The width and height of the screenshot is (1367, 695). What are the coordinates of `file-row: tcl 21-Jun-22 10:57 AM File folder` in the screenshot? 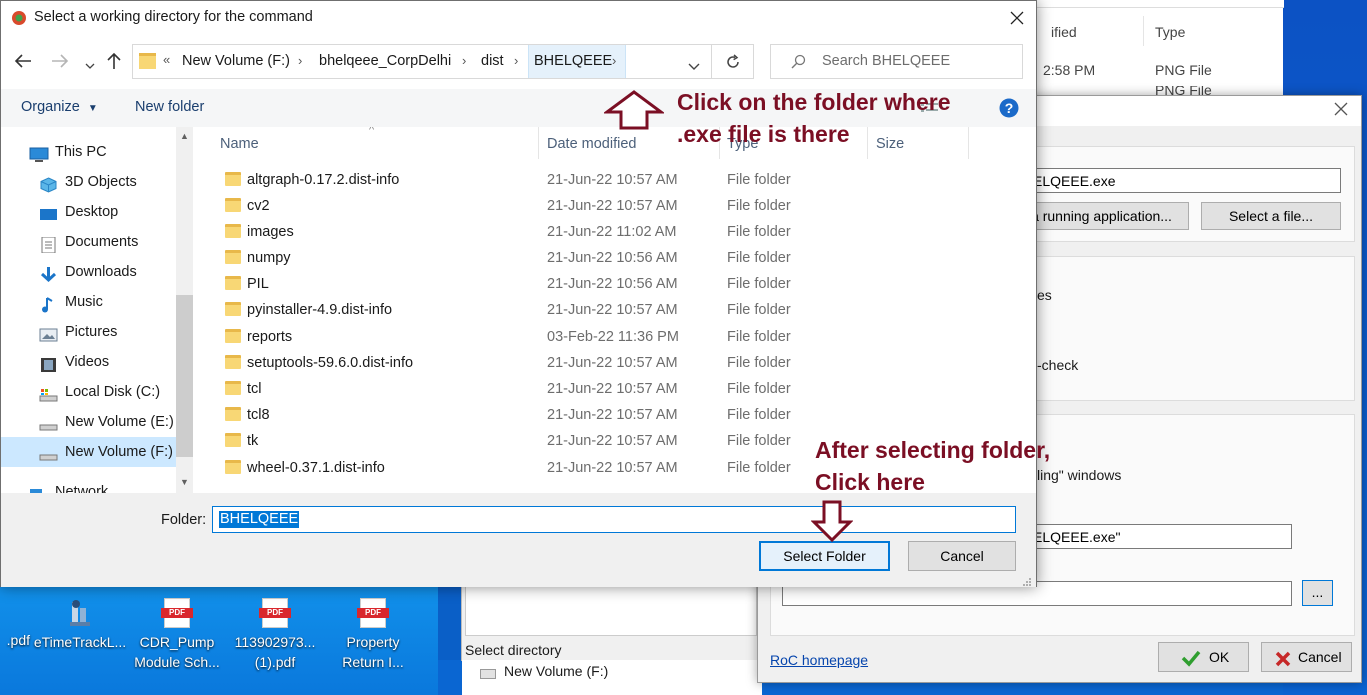 It's located at (614, 389).